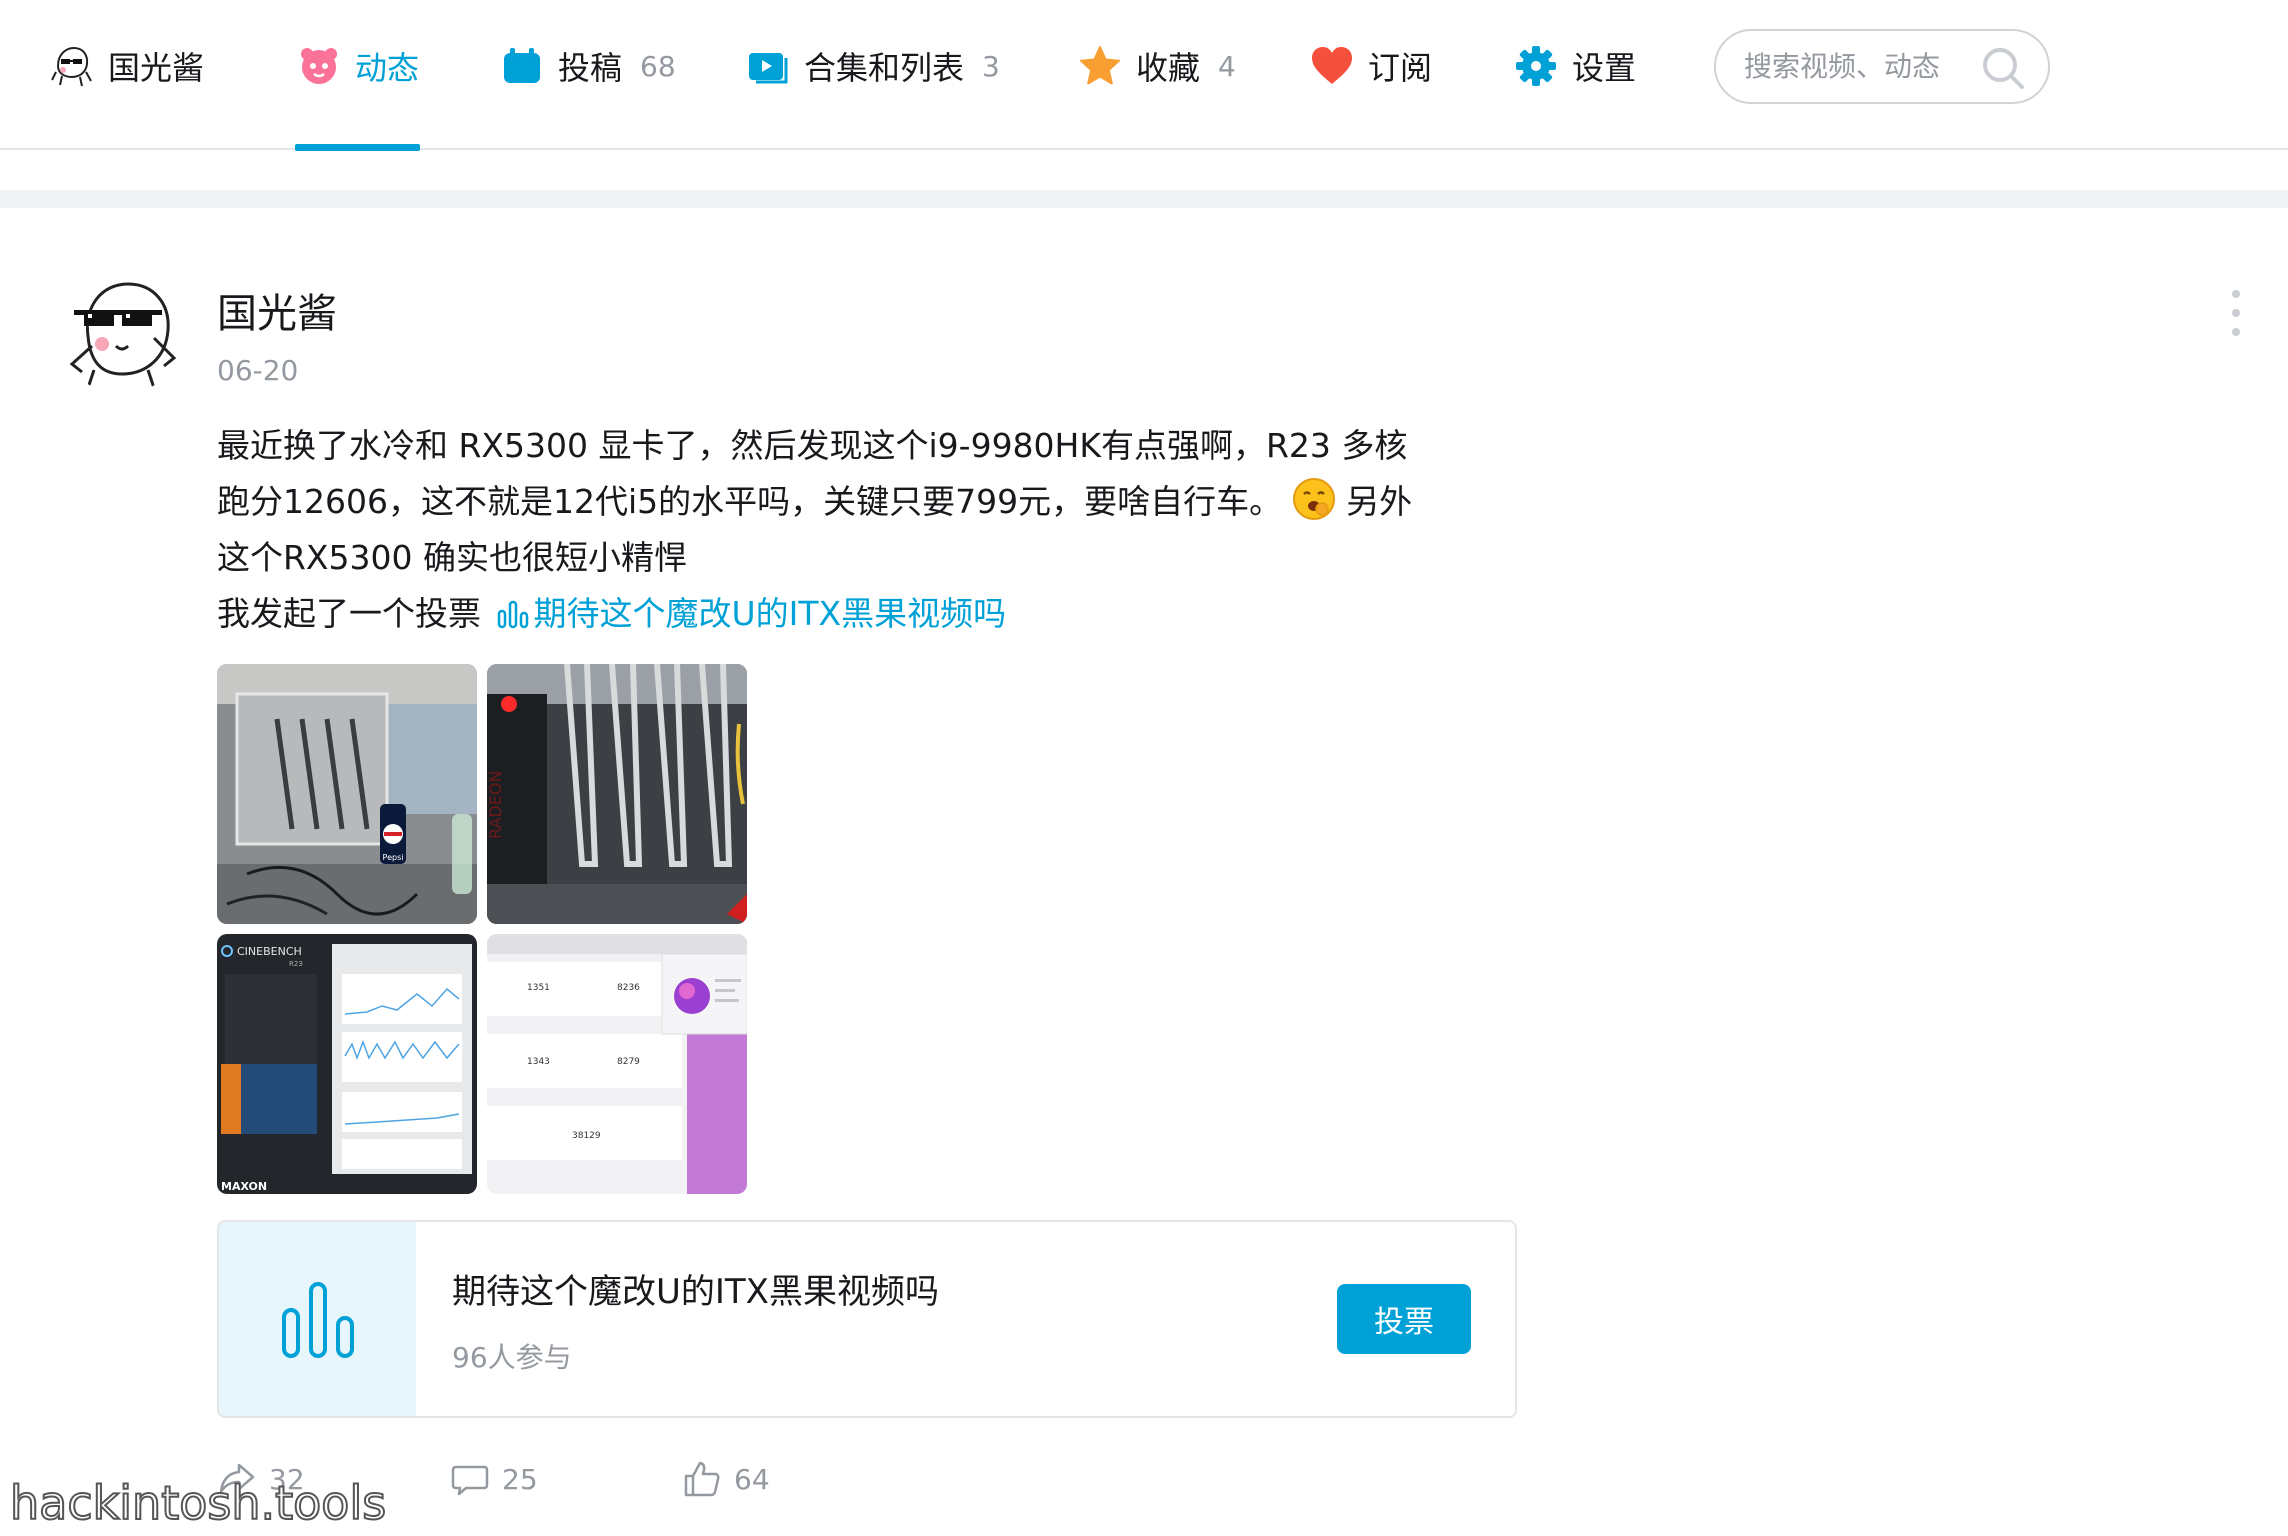 The height and width of the screenshot is (1536, 2288). What do you see at coordinates (1604, 68) in the screenshot?
I see `nav-label: 设置` at bounding box center [1604, 68].